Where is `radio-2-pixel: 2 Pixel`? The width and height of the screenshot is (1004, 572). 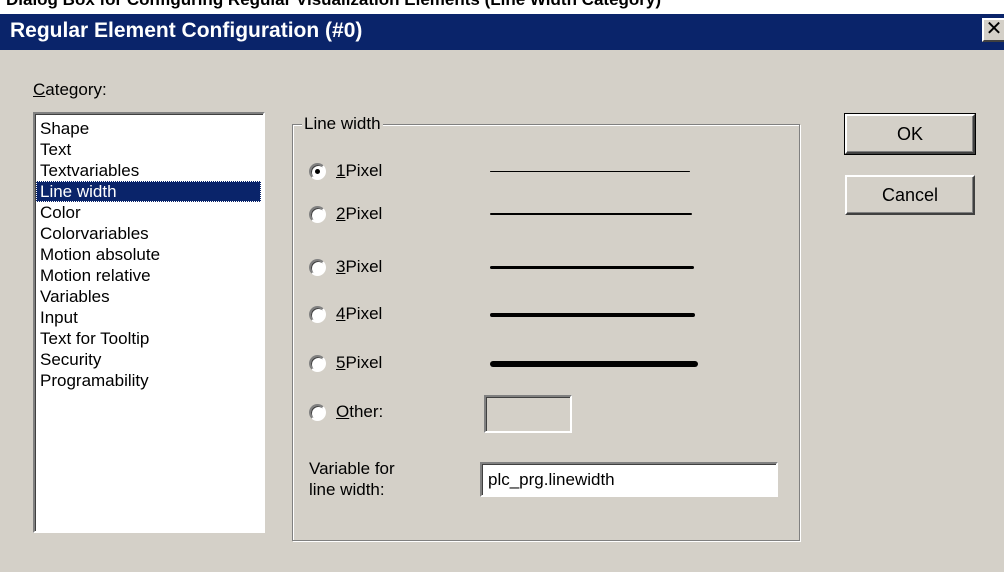 radio-2-pixel: 2 Pixel is located at coordinates (345, 214).